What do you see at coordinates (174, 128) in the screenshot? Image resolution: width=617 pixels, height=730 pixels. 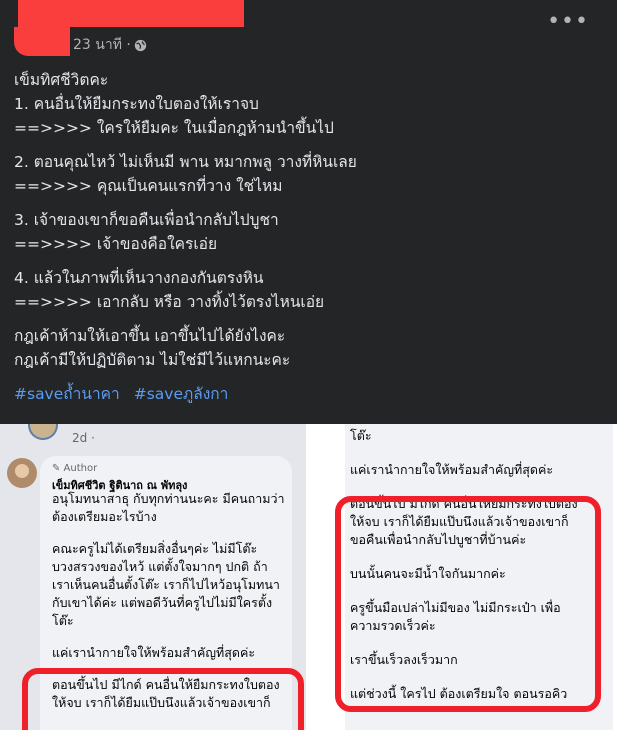 I see `post-line: ==>>>> ใครให้ยืมคะ ในเมื่อกฎห้ามนำขึ้นไป` at bounding box center [174, 128].